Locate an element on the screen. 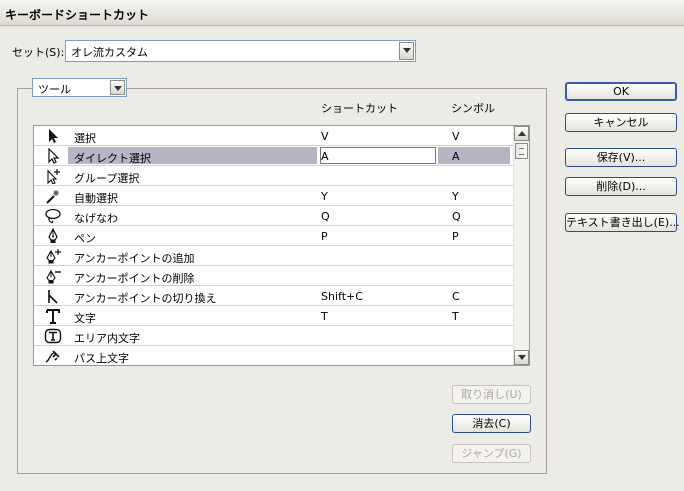 Image resolution: width=684 pixels, height=491 pixels. tool-row: ダイレクト選択 A A is located at coordinates (274, 156).